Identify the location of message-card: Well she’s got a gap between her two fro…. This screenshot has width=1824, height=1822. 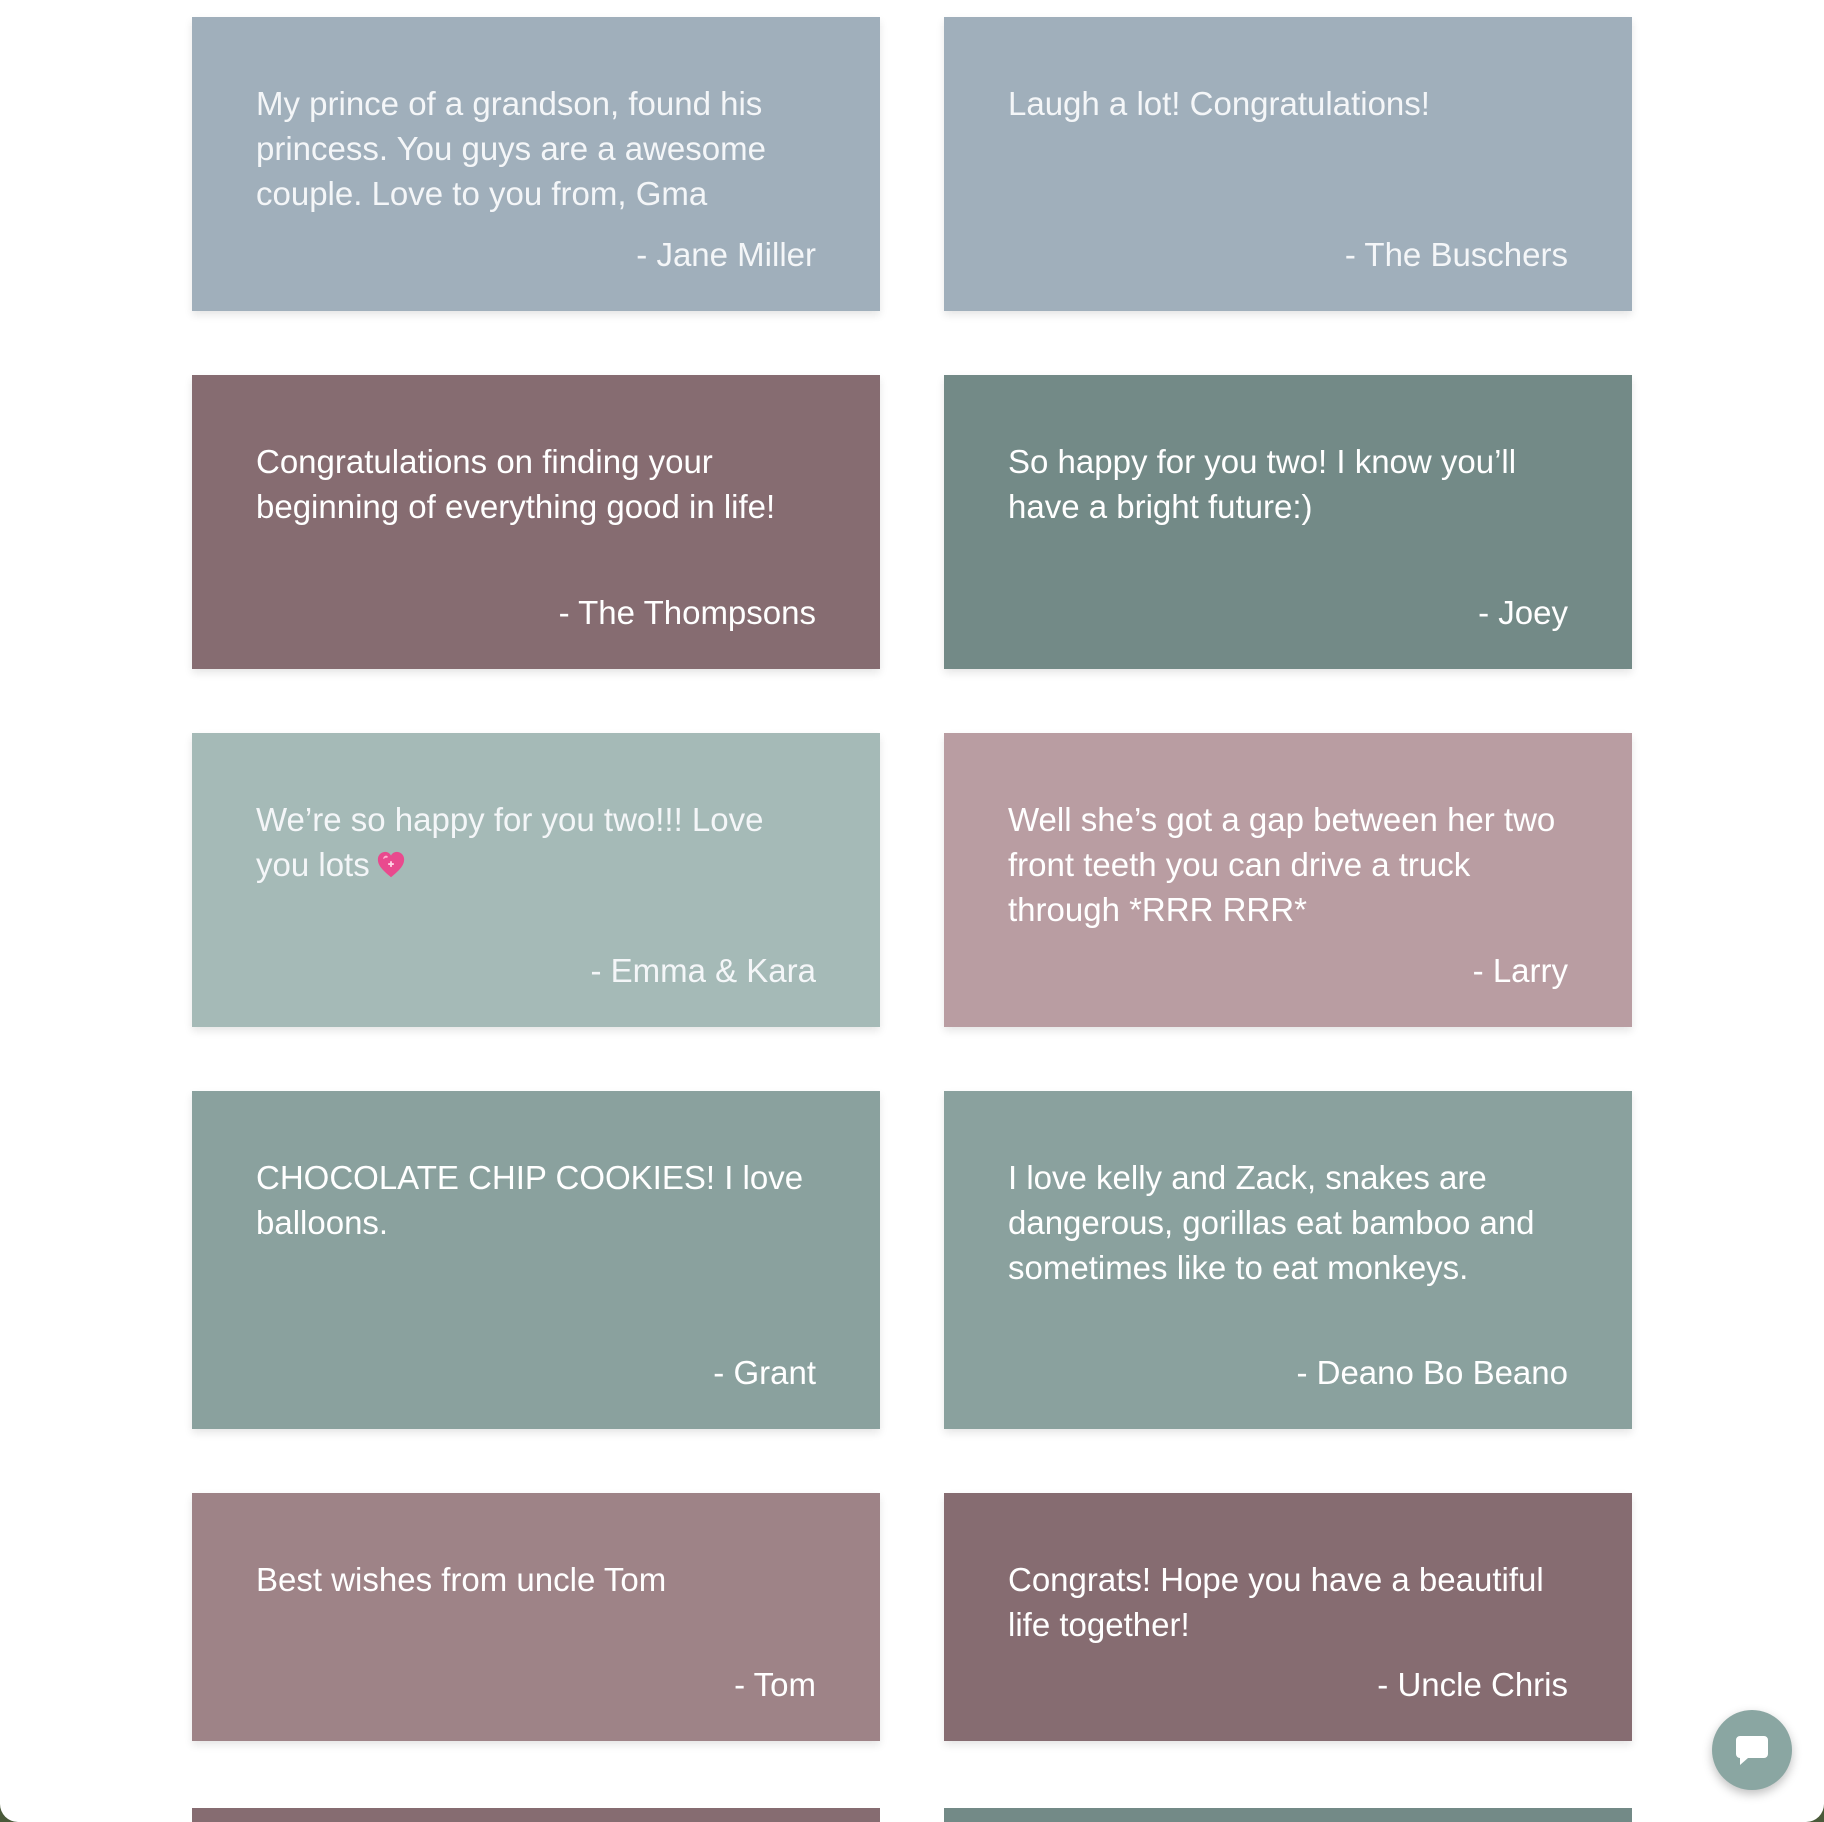
(1288, 880).